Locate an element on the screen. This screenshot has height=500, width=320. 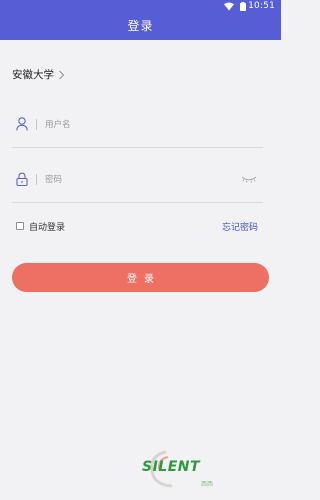
status-bar: 10:51 is located at coordinates (140, 6).